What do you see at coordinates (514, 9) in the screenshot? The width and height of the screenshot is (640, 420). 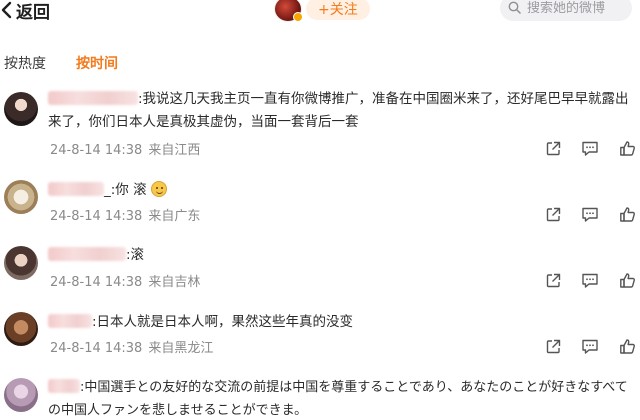 I see `search-icon` at bounding box center [514, 9].